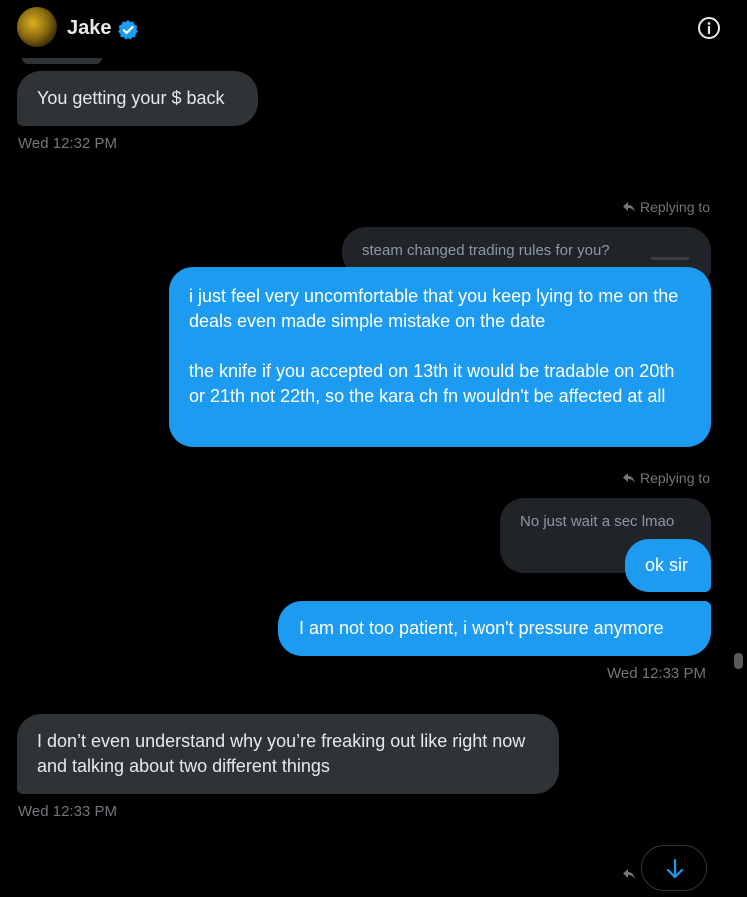 The width and height of the screenshot is (747, 897). I want to click on message-bubble-incoming: You getting your $ back, so click(137, 98).